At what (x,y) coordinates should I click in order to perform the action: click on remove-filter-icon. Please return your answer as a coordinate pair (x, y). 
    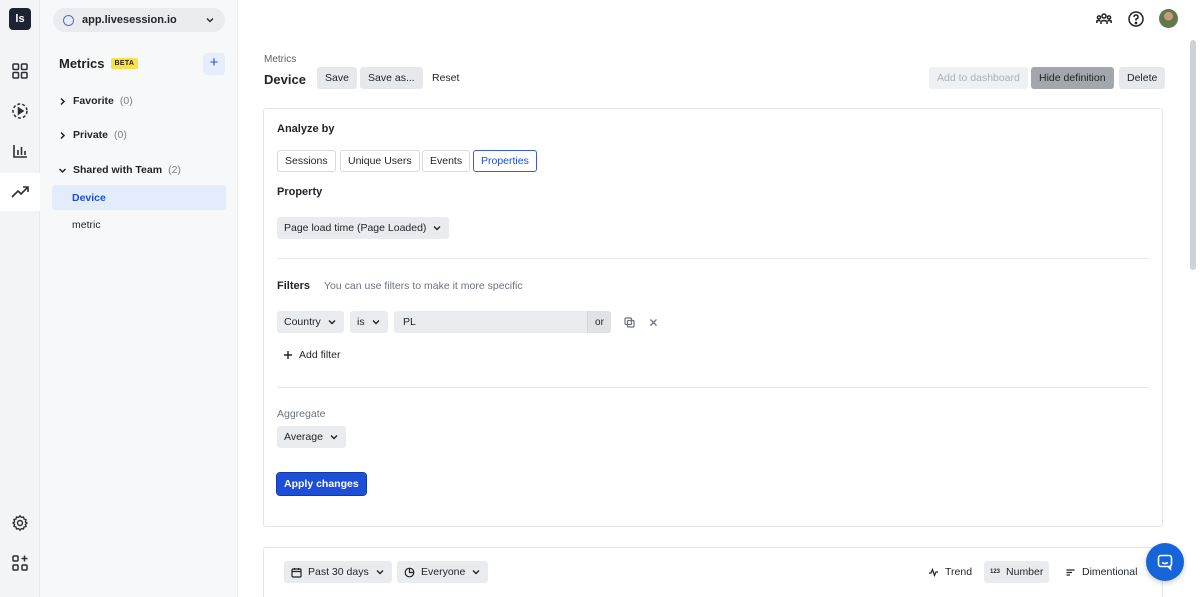
    Looking at the image, I should click on (653, 322).